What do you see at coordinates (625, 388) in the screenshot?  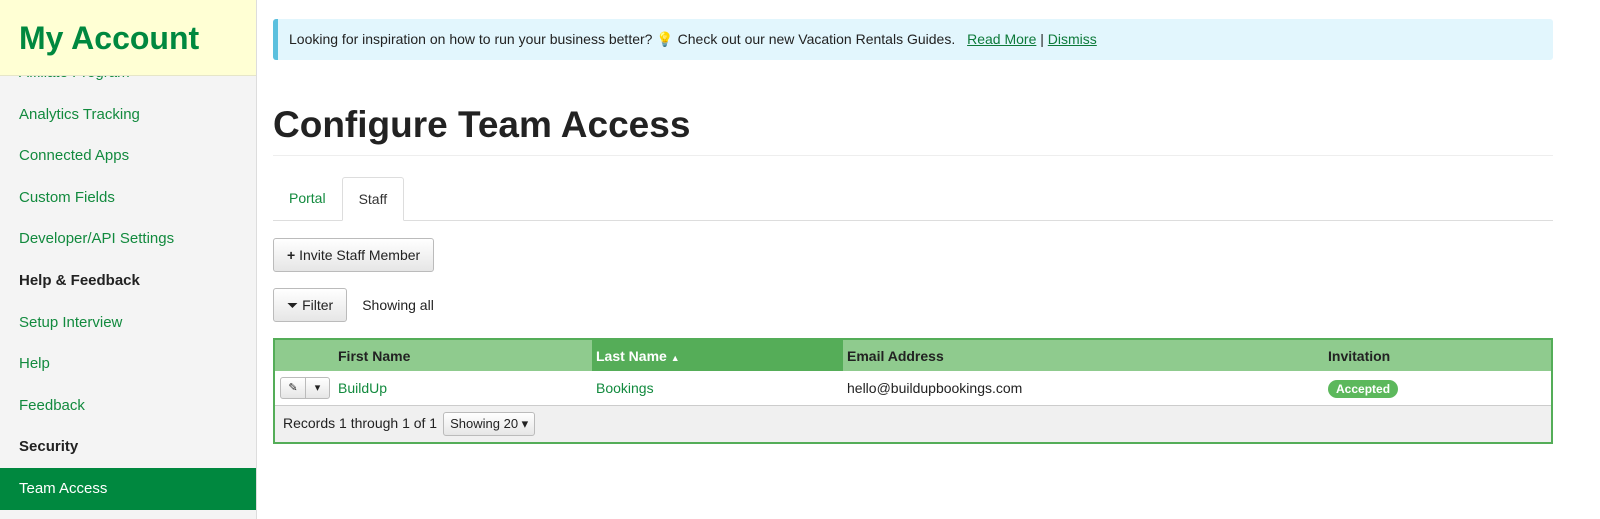 I see `last-name-link: Bookings` at bounding box center [625, 388].